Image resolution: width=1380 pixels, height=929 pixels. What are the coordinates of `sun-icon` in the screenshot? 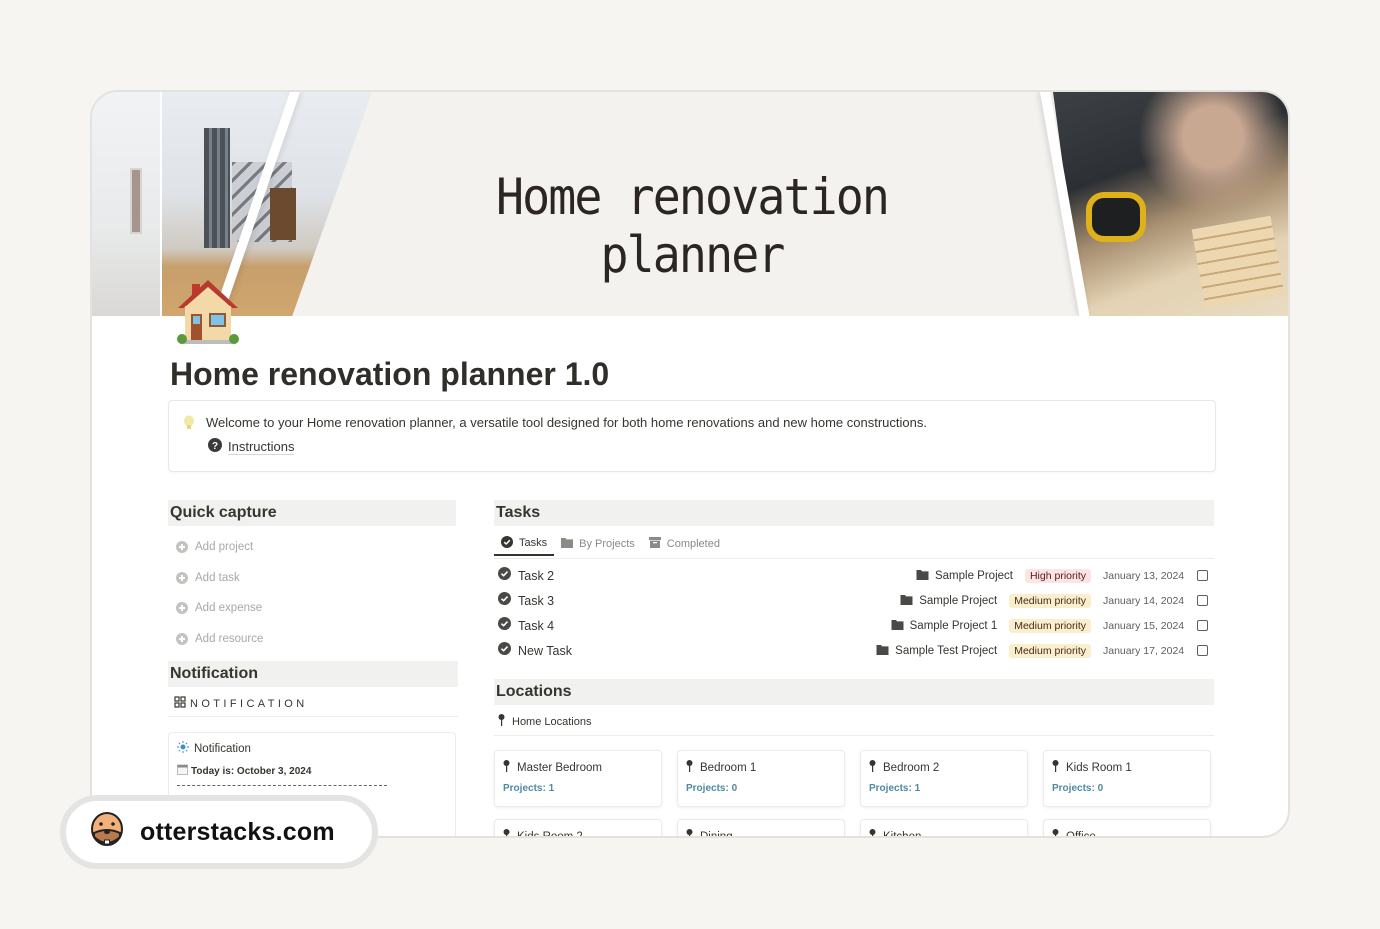 It's located at (183, 748).